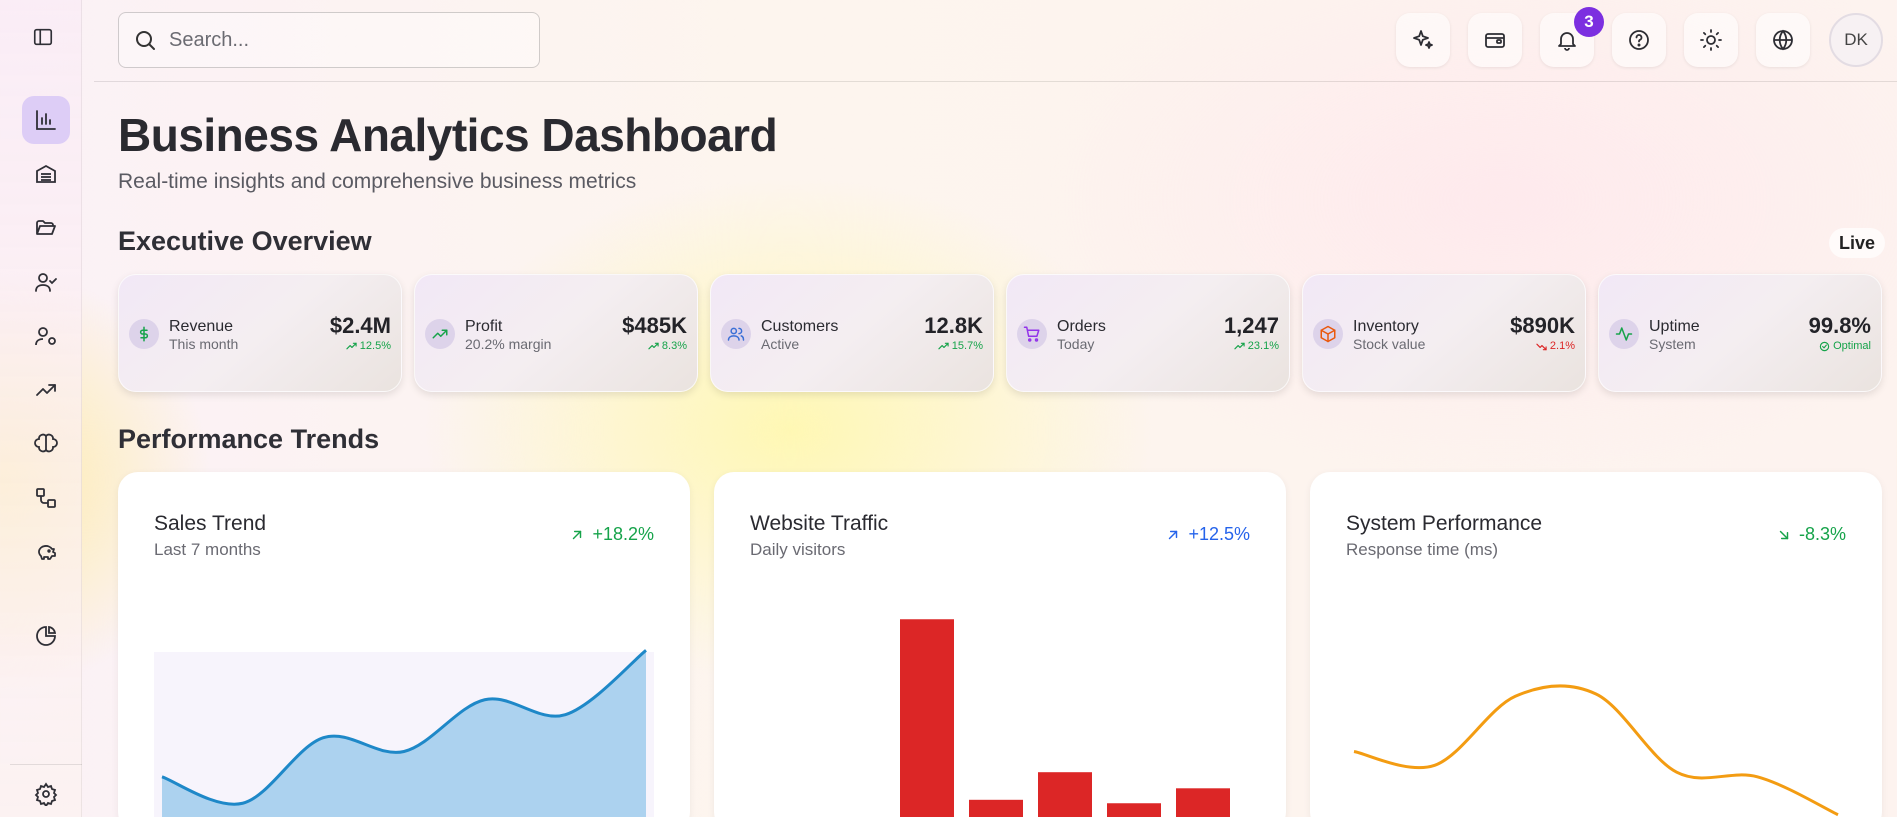 The image size is (1897, 817). I want to click on sidebar-item-trends, so click(46, 390).